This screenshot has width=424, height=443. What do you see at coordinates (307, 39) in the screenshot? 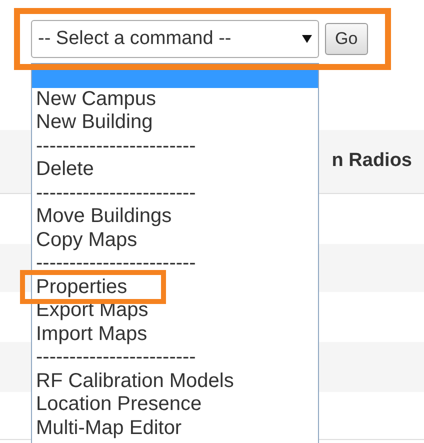
I see `dropdown-arrow-icon` at bounding box center [307, 39].